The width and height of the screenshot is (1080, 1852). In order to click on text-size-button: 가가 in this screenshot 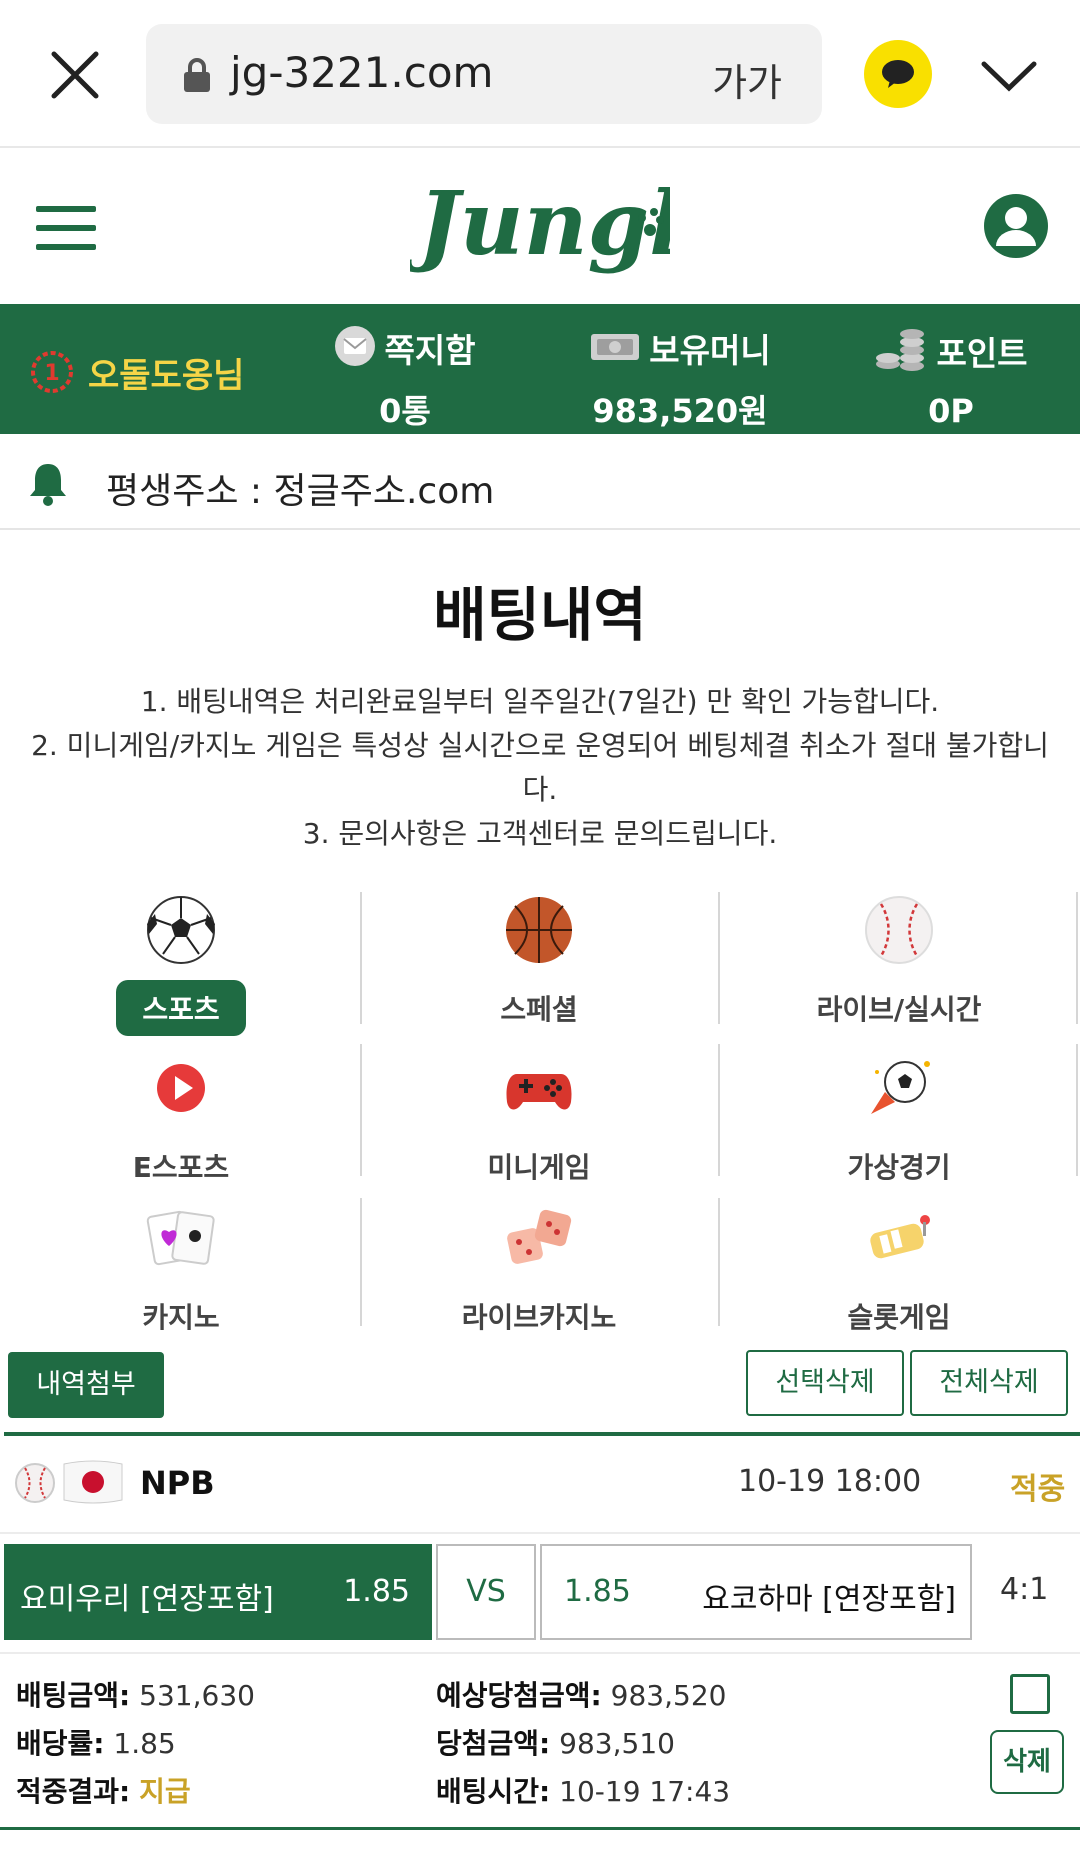, I will do `click(747, 79)`.